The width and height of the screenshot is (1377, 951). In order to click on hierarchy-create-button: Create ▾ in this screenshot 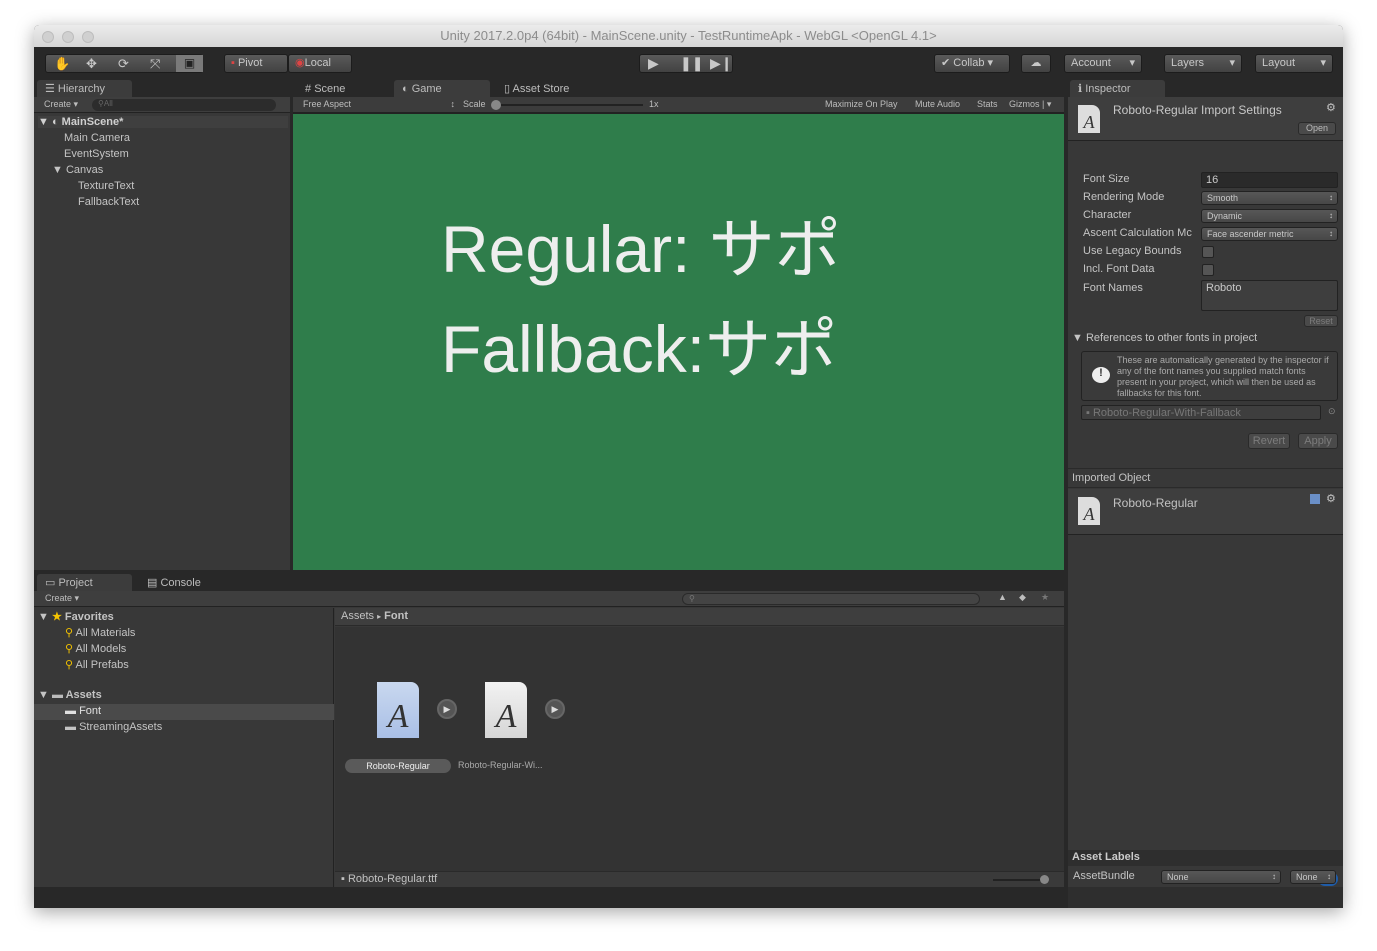, I will do `click(61, 104)`.